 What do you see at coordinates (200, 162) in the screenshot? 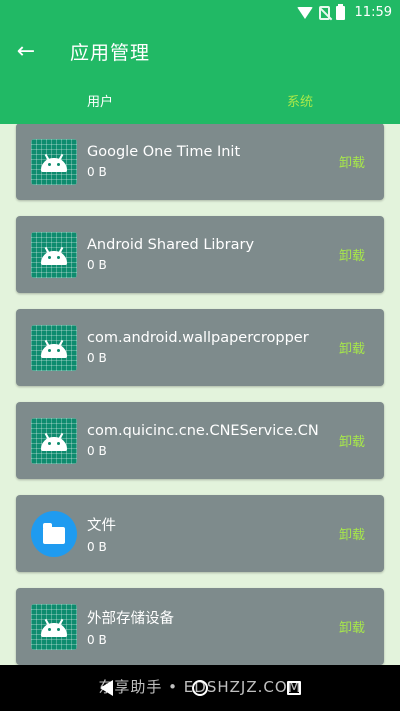
I see `app-card: Google One Time Init 0 B 卸载` at bounding box center [200, 162].